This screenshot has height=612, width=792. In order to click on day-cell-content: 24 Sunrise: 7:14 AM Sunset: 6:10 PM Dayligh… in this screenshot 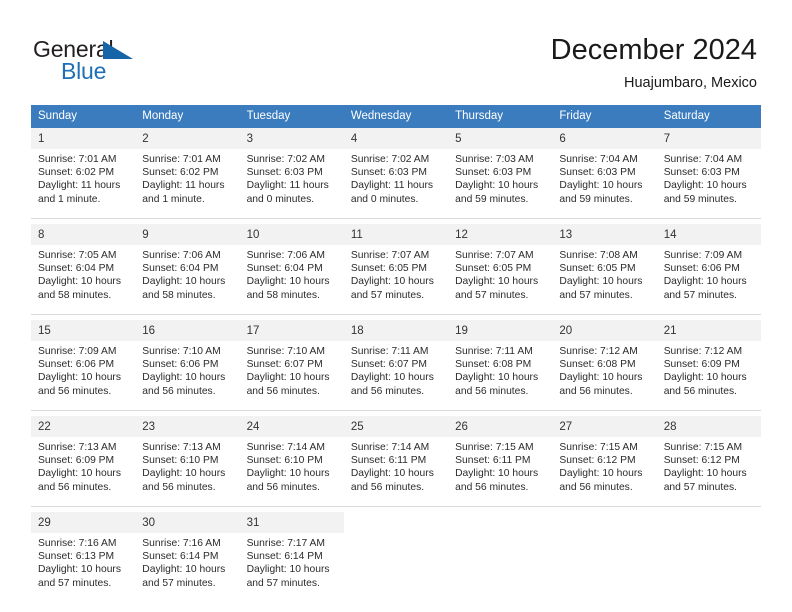, I will do `click(291, 461)`.